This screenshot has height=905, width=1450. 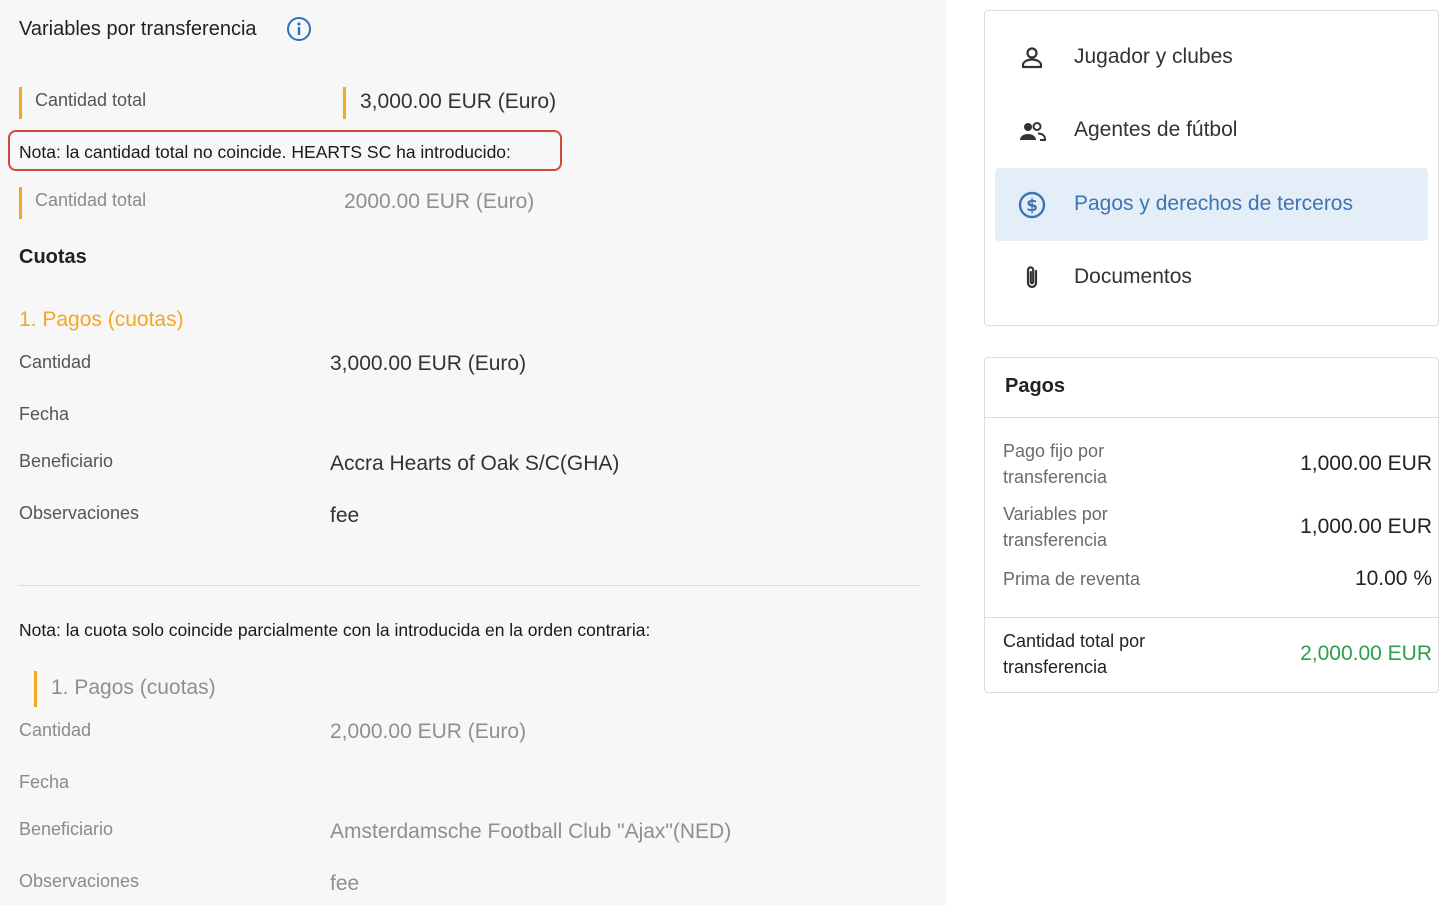 I want to click on payment-row-label: Pago fijo por transferencia, so click(x=1055, y=464).